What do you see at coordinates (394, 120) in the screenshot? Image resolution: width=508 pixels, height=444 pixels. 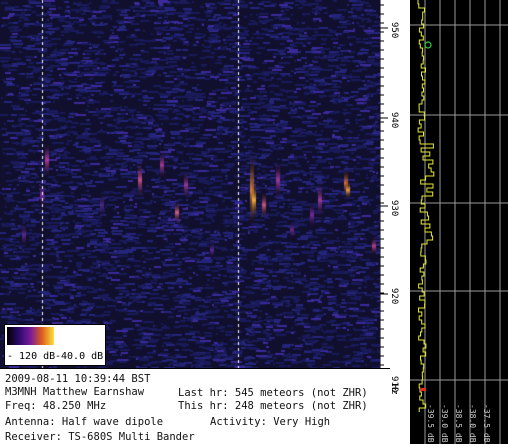 I see `freq-mark-label: 940` at bounding box center [394, 120].